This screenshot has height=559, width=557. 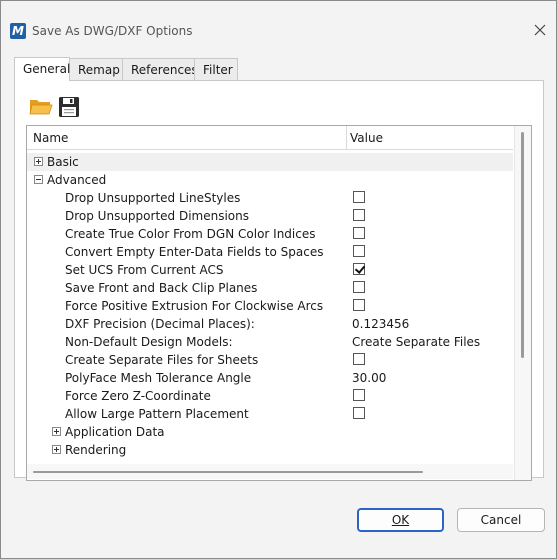 What do you see at coordinates (153, 198) in the screenshot?
I see `property-label: Drop Unsupported LineStyles` at bounding box center [153, 198].